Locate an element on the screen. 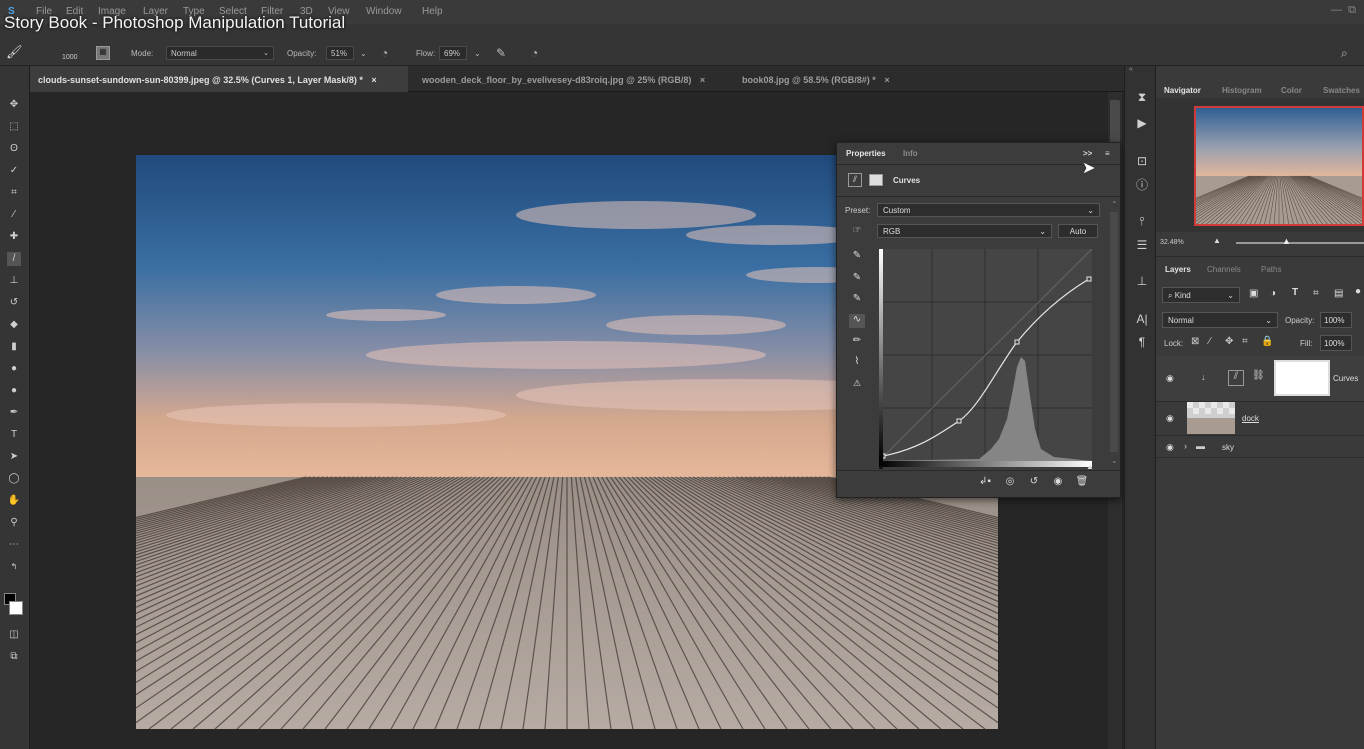 The height and width of the screenshot is (749, 1364). curve-points-tool-icon: ∿ is located at coordinates (857, 321).